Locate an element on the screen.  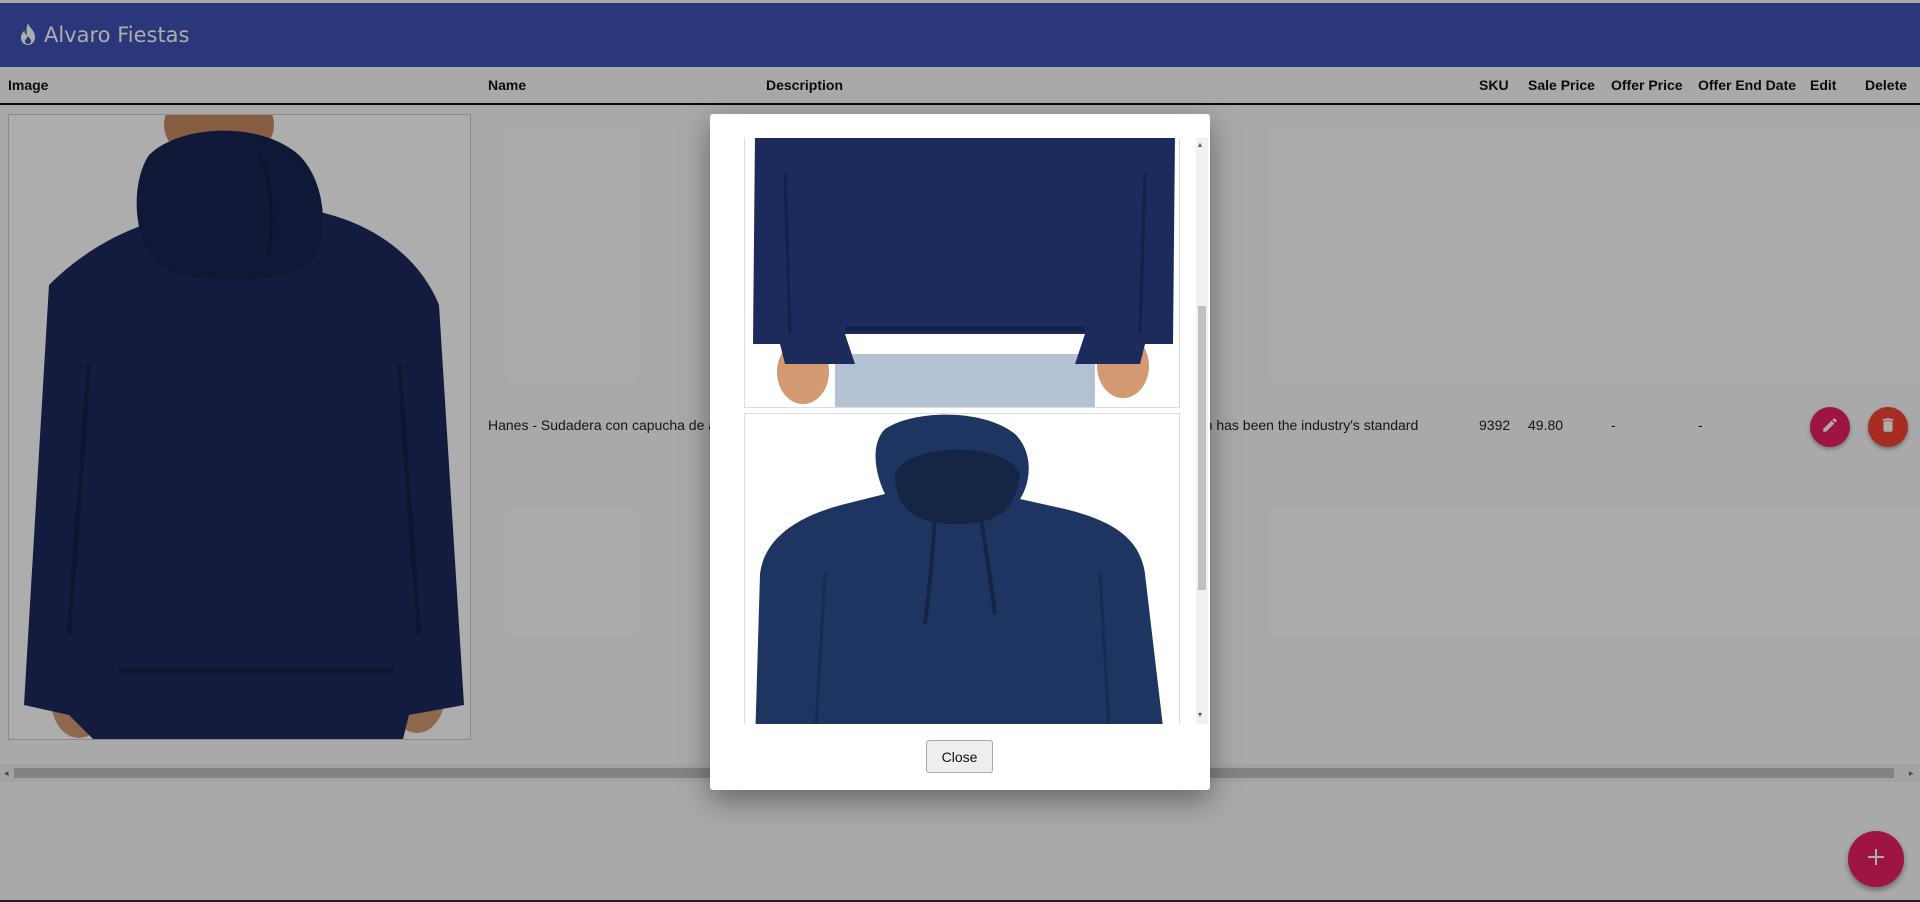
dialog-scrollbar-thumb is located at coordinates (1202, 448).